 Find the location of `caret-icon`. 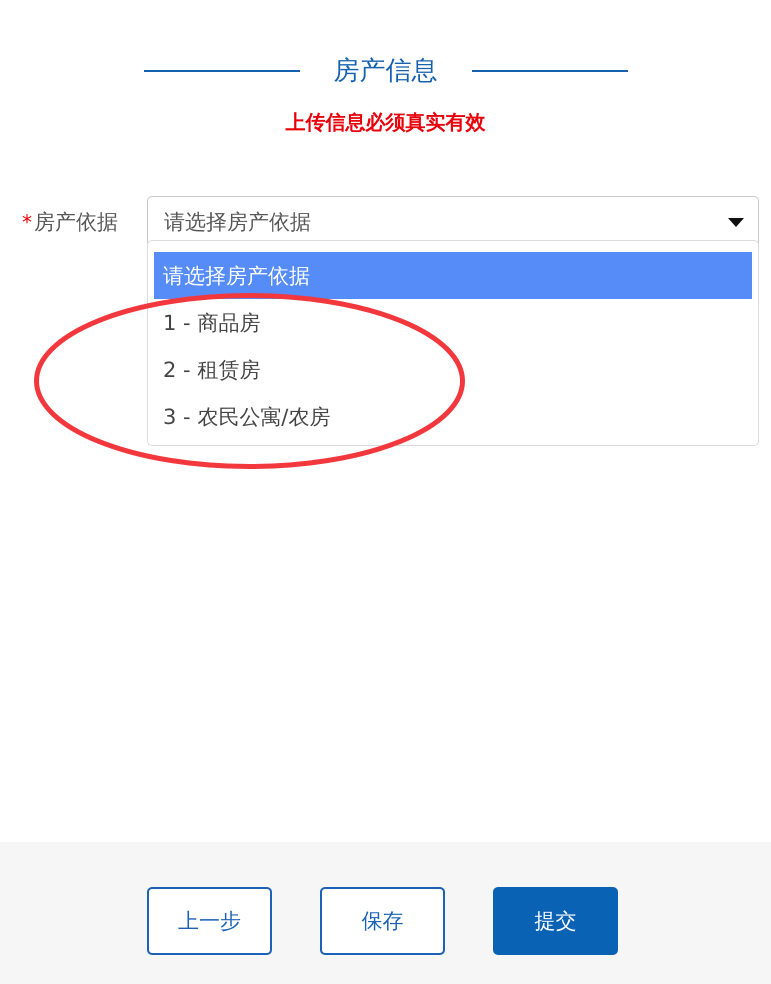

caret-icon is located at coordinates (736, 222).